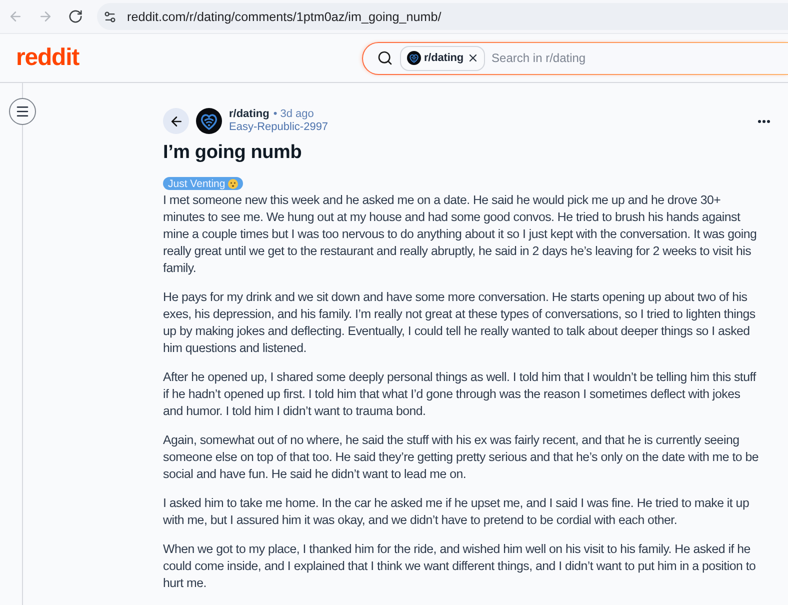 This screenshot has height=605, width=788. Describe the element at coordinates (414, 58) in the screenshot. I see `heart-logo-icon` at that location.